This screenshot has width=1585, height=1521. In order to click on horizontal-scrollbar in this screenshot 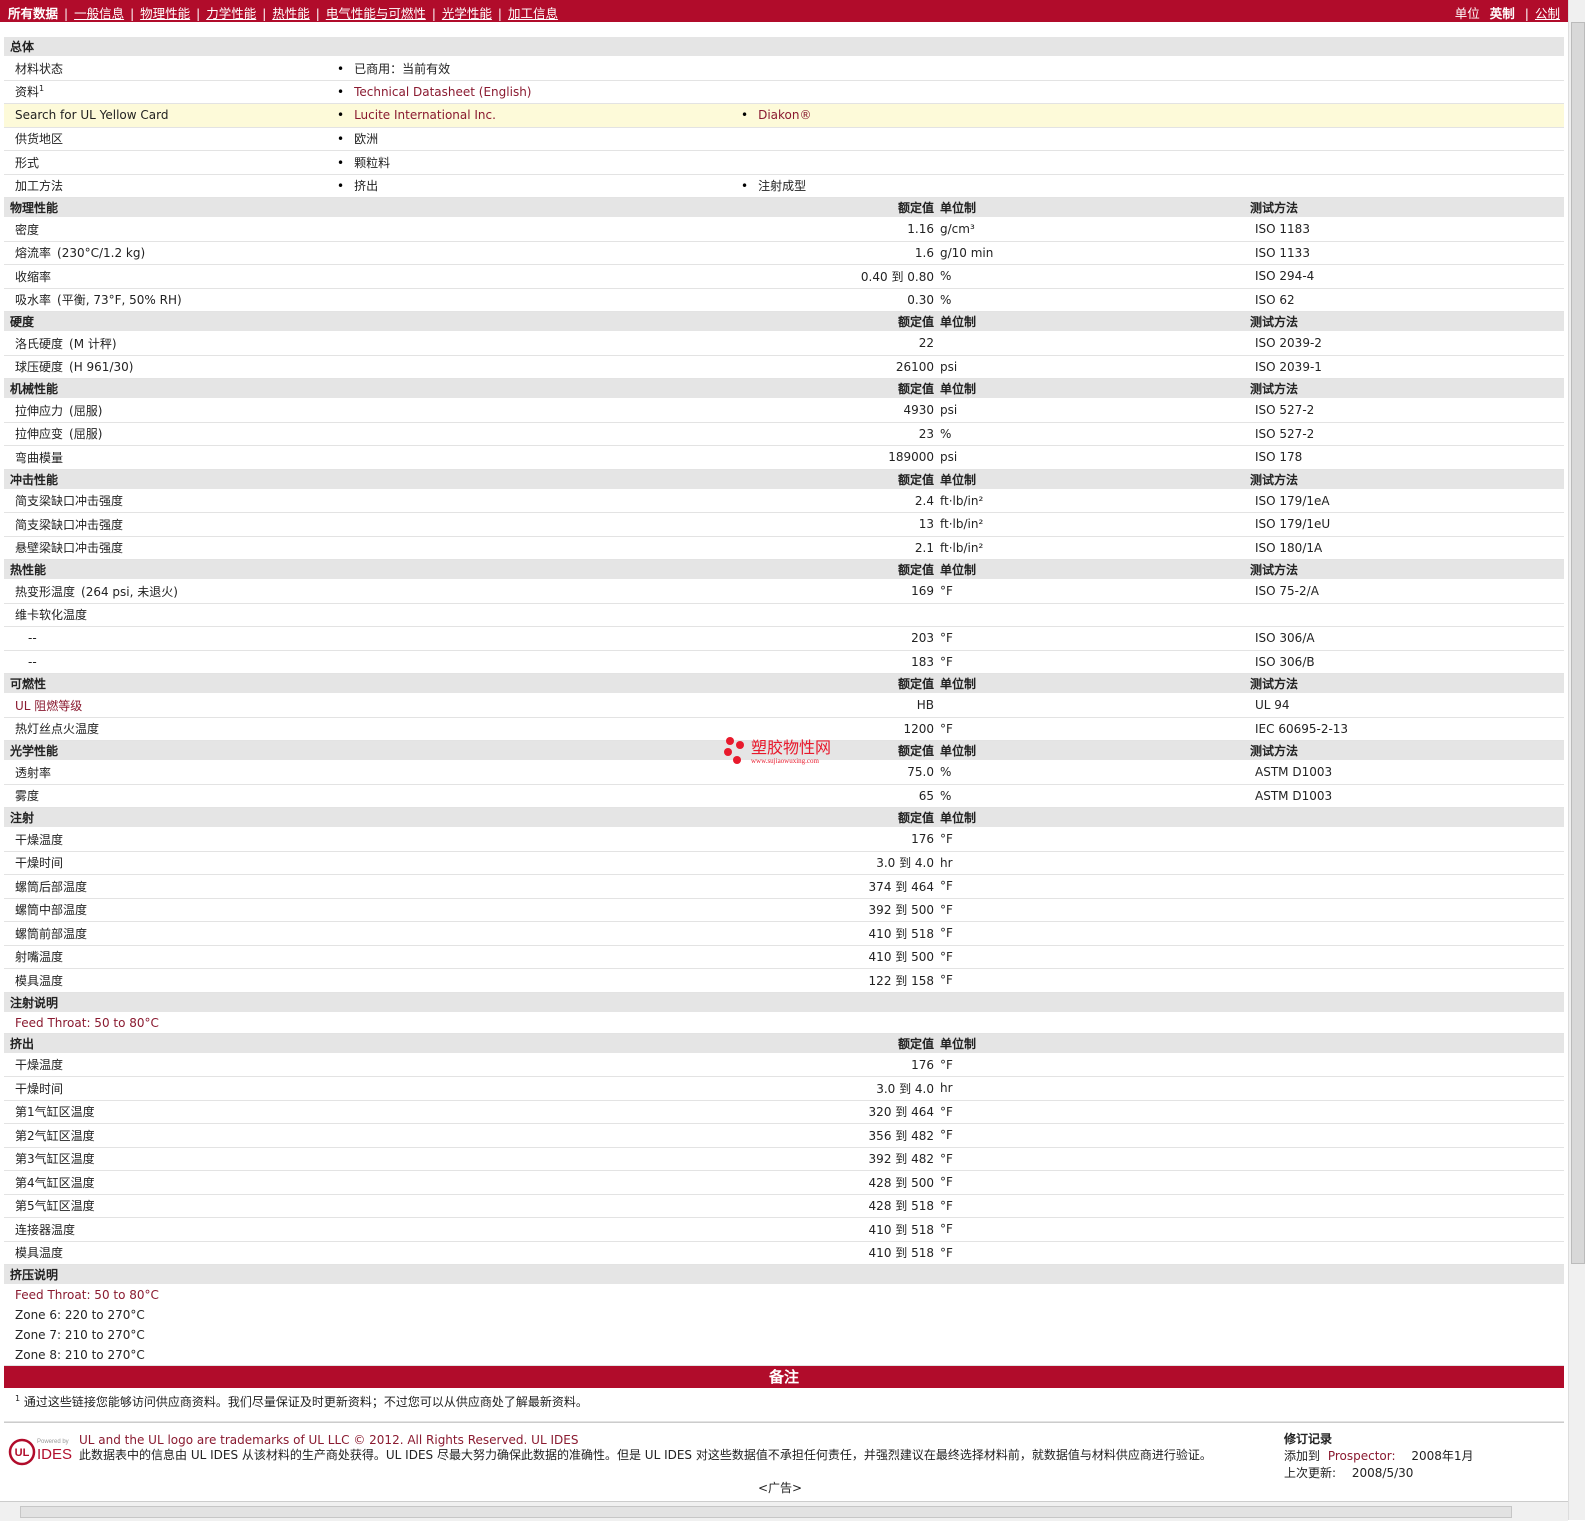, I will do `click(784, 1511)`.